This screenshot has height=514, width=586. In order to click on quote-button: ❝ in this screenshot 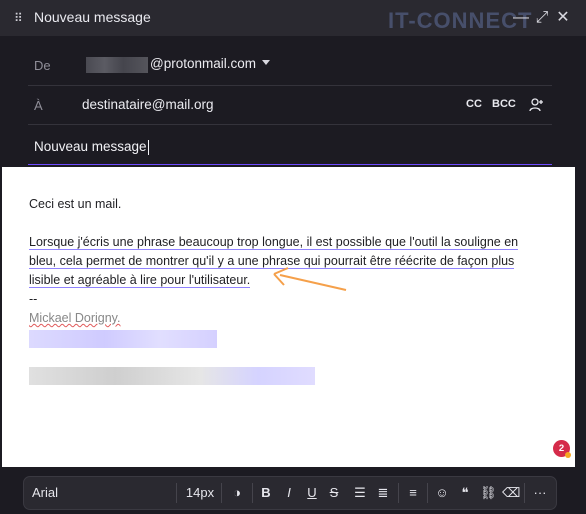, I will do `click(465, 493)`.